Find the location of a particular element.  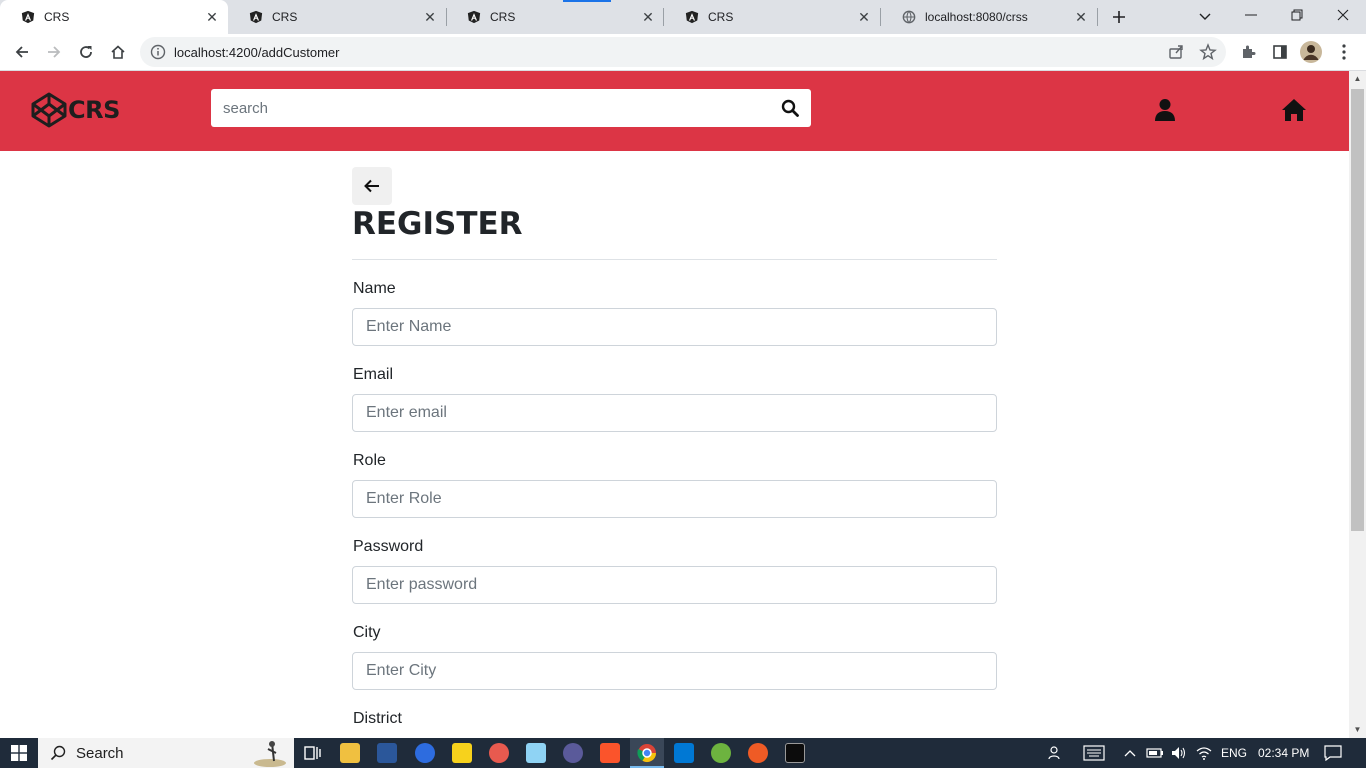

tab-title: localhost:8080/crss is located at coordinates (976, 17).